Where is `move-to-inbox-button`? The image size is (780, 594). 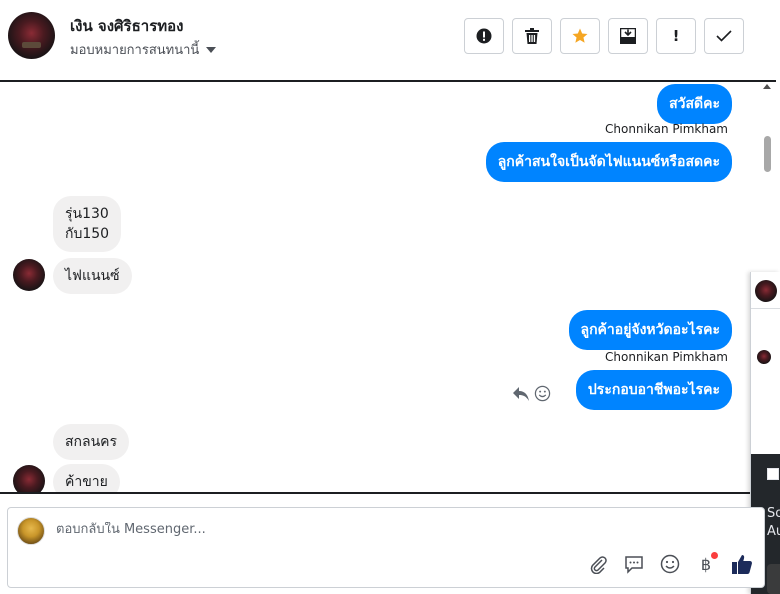 move-to-inbox-button is located at coordinates (628, 36).